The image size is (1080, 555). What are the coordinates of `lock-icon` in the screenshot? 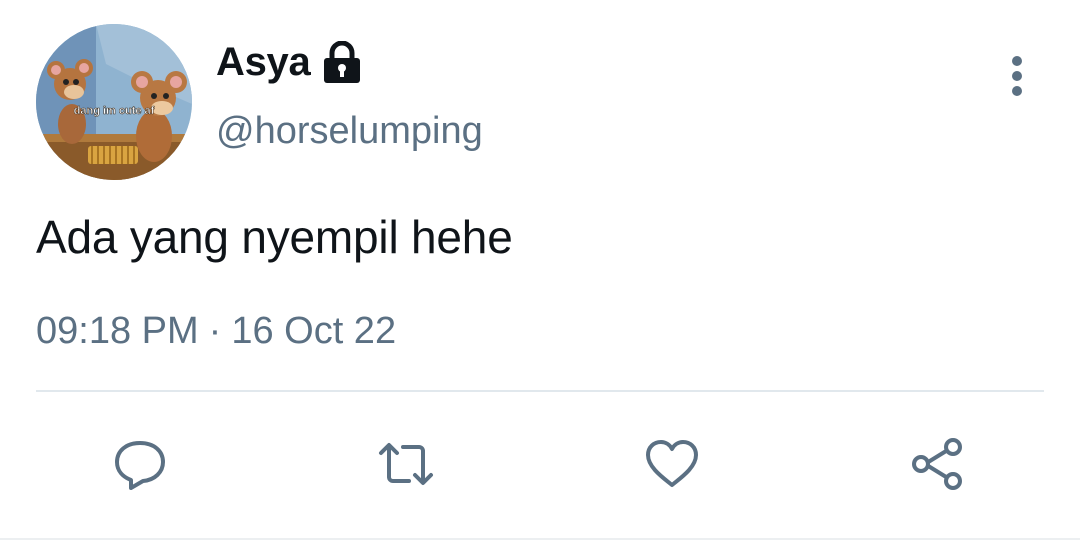 It's located at (342, 61).